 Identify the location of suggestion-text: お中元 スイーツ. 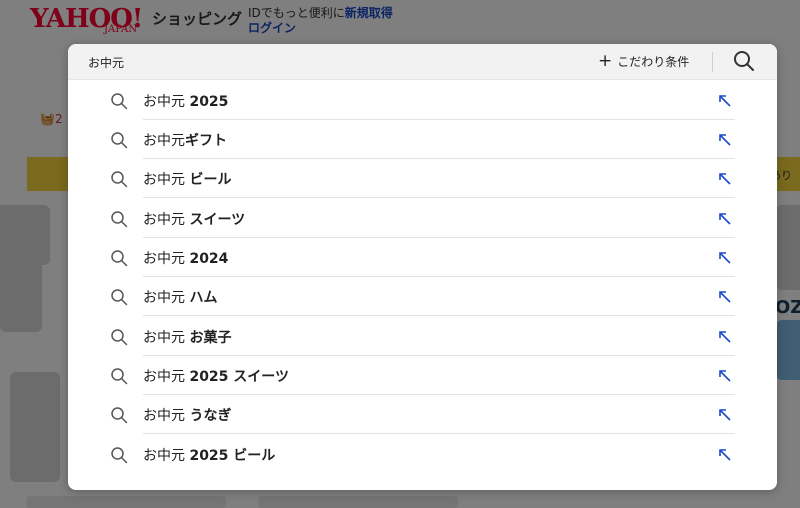
(194, 219).